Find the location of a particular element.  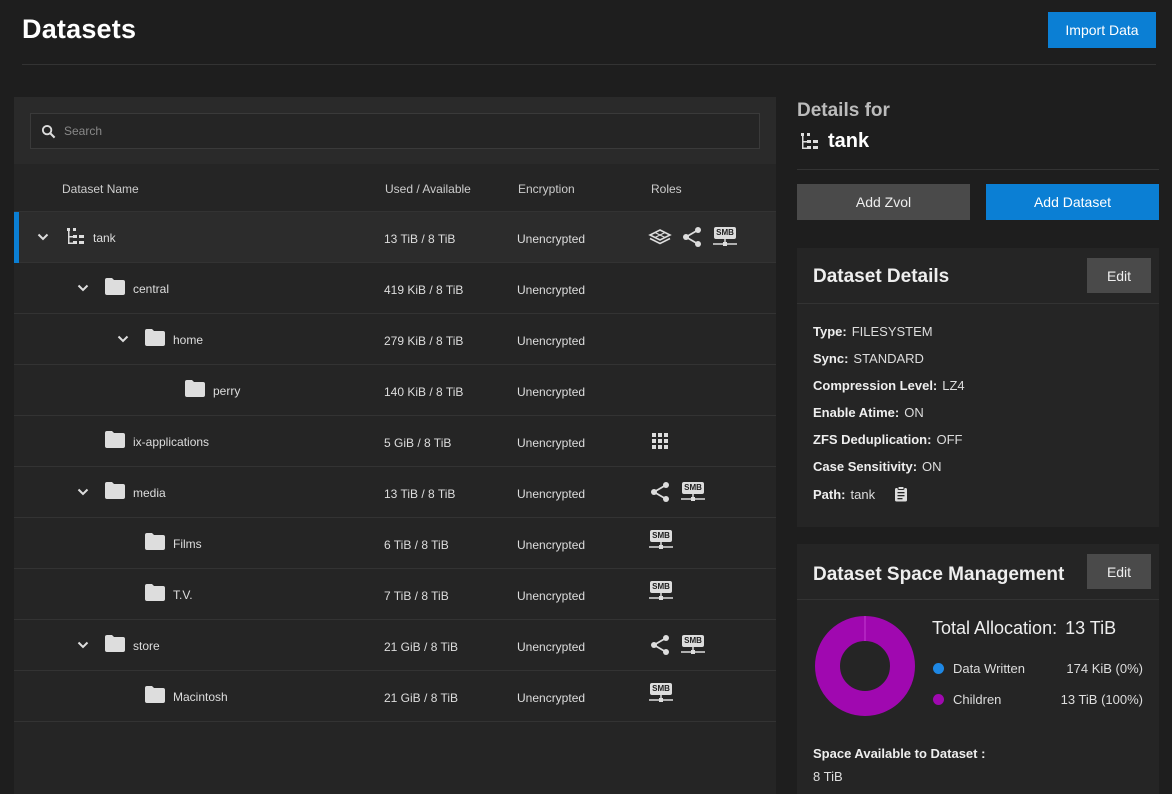

dataset-name: store is located at coordinates (146, 646).